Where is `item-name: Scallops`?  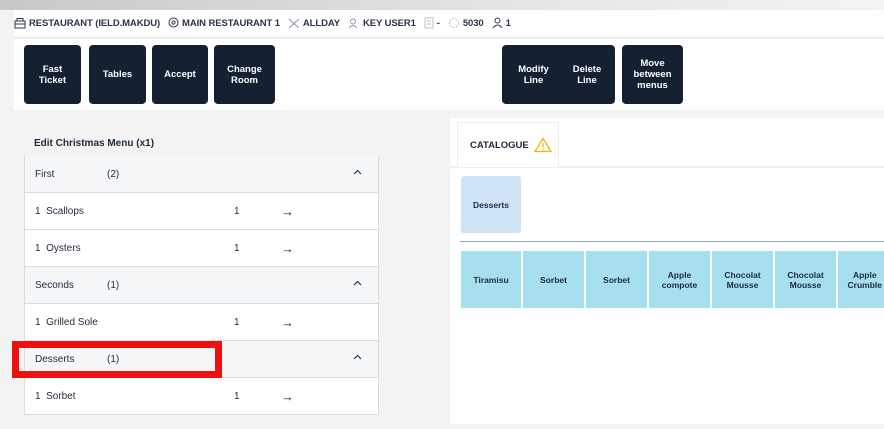 item-name: Scallops is located at coordinates (65, 211).